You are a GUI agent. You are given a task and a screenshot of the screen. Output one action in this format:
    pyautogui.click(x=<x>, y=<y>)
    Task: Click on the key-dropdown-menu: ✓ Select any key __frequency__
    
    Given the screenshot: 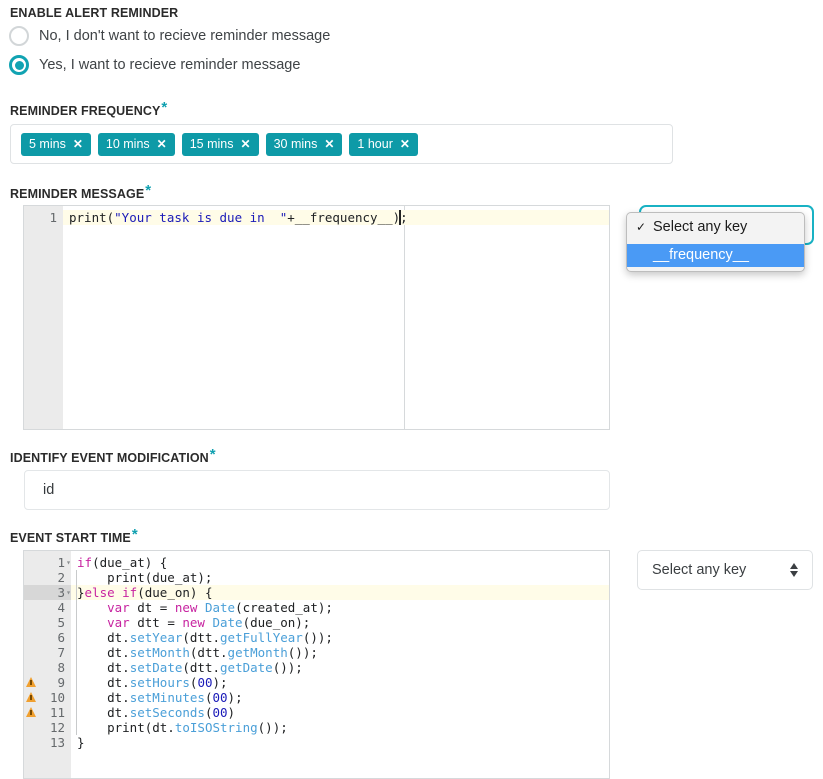 What is the action you would take?
    pyautogui.click(x=715, y=242)
    